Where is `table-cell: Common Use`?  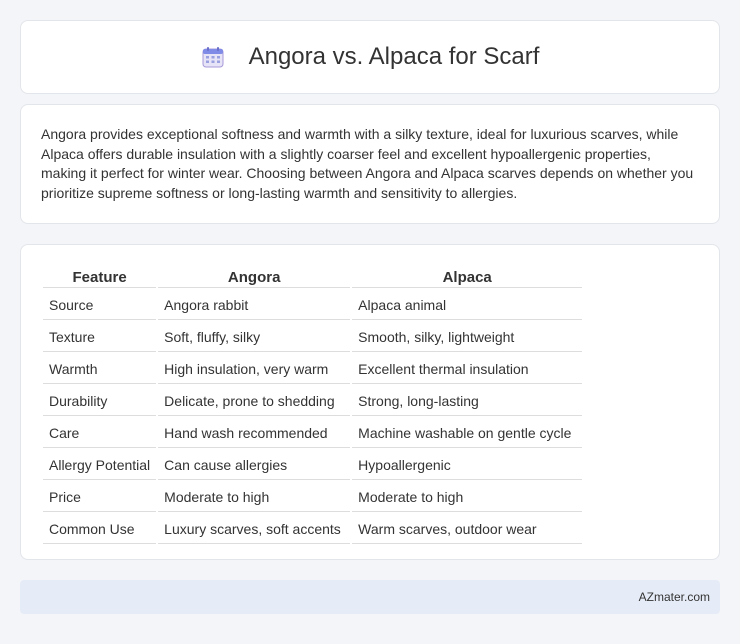 table-cell: Common Use is located at coordinates (100, 529).